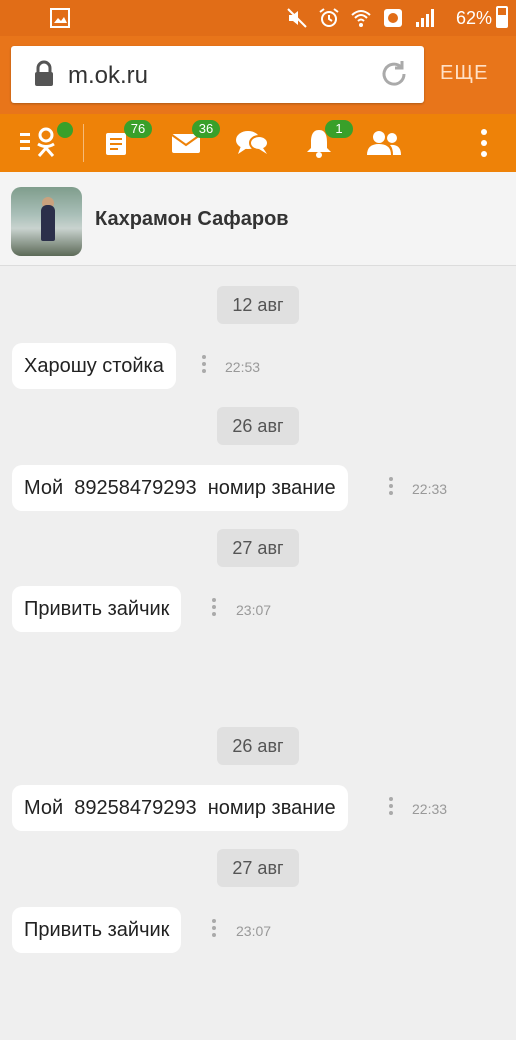  I want to click on contact-name: Кахрамон Сафаров, so click(192, 219).